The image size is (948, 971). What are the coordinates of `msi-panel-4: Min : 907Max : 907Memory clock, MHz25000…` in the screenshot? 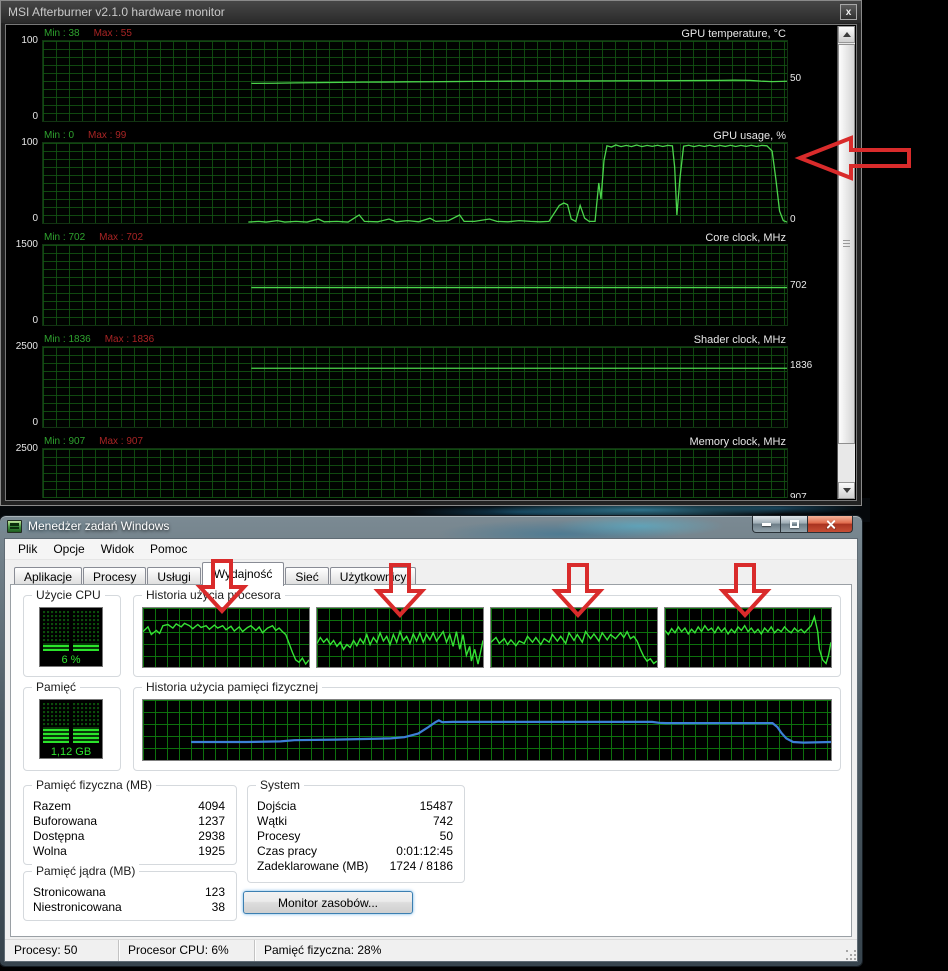 It's located at (423, 466).